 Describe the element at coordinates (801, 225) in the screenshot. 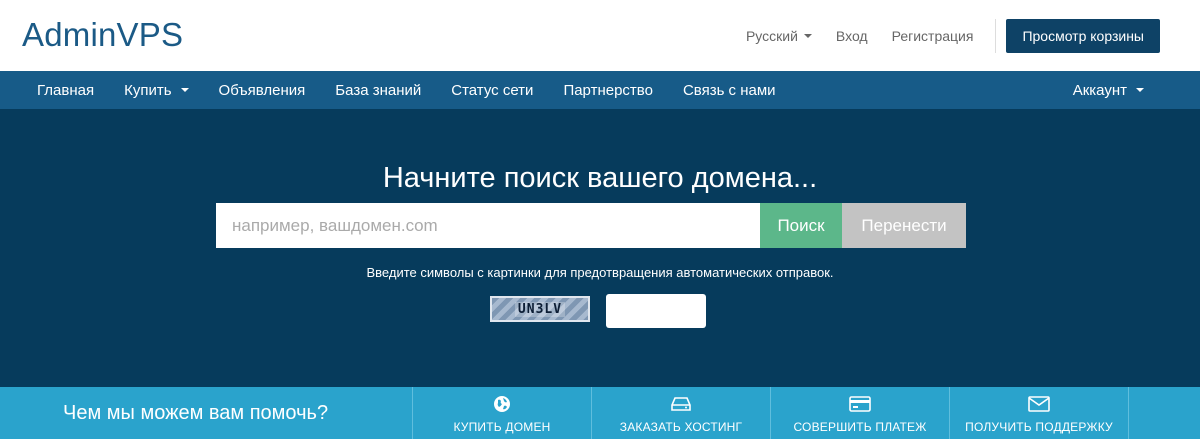

I see `search-button: Поиск` at that location.